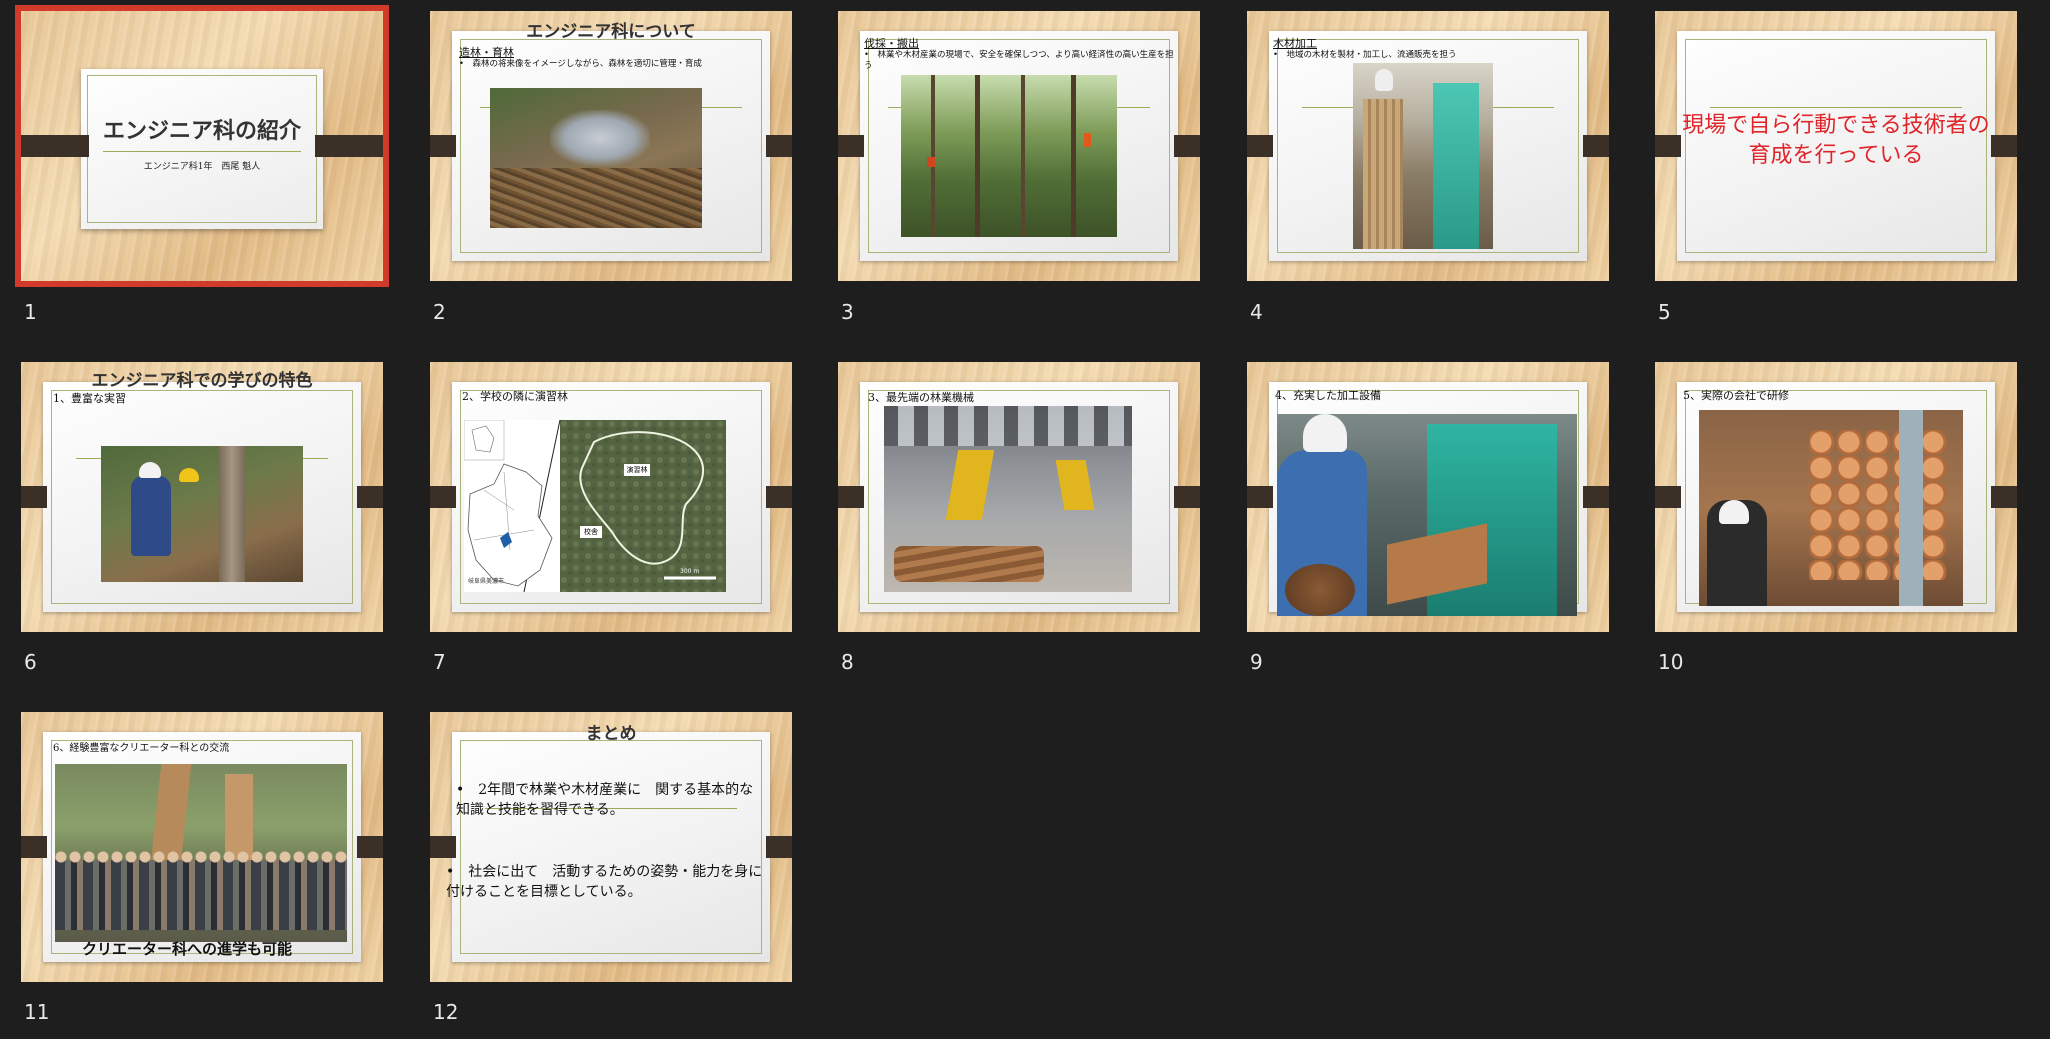 The image size is (2050, 1039). What do you see at coordinates (605, 800) in the screenshot?
I see `summary-bullet-1: • 2年間で林業や木材産業に 関する基本的な知識と技能を習得できる。` at bounding box center [605, 800].